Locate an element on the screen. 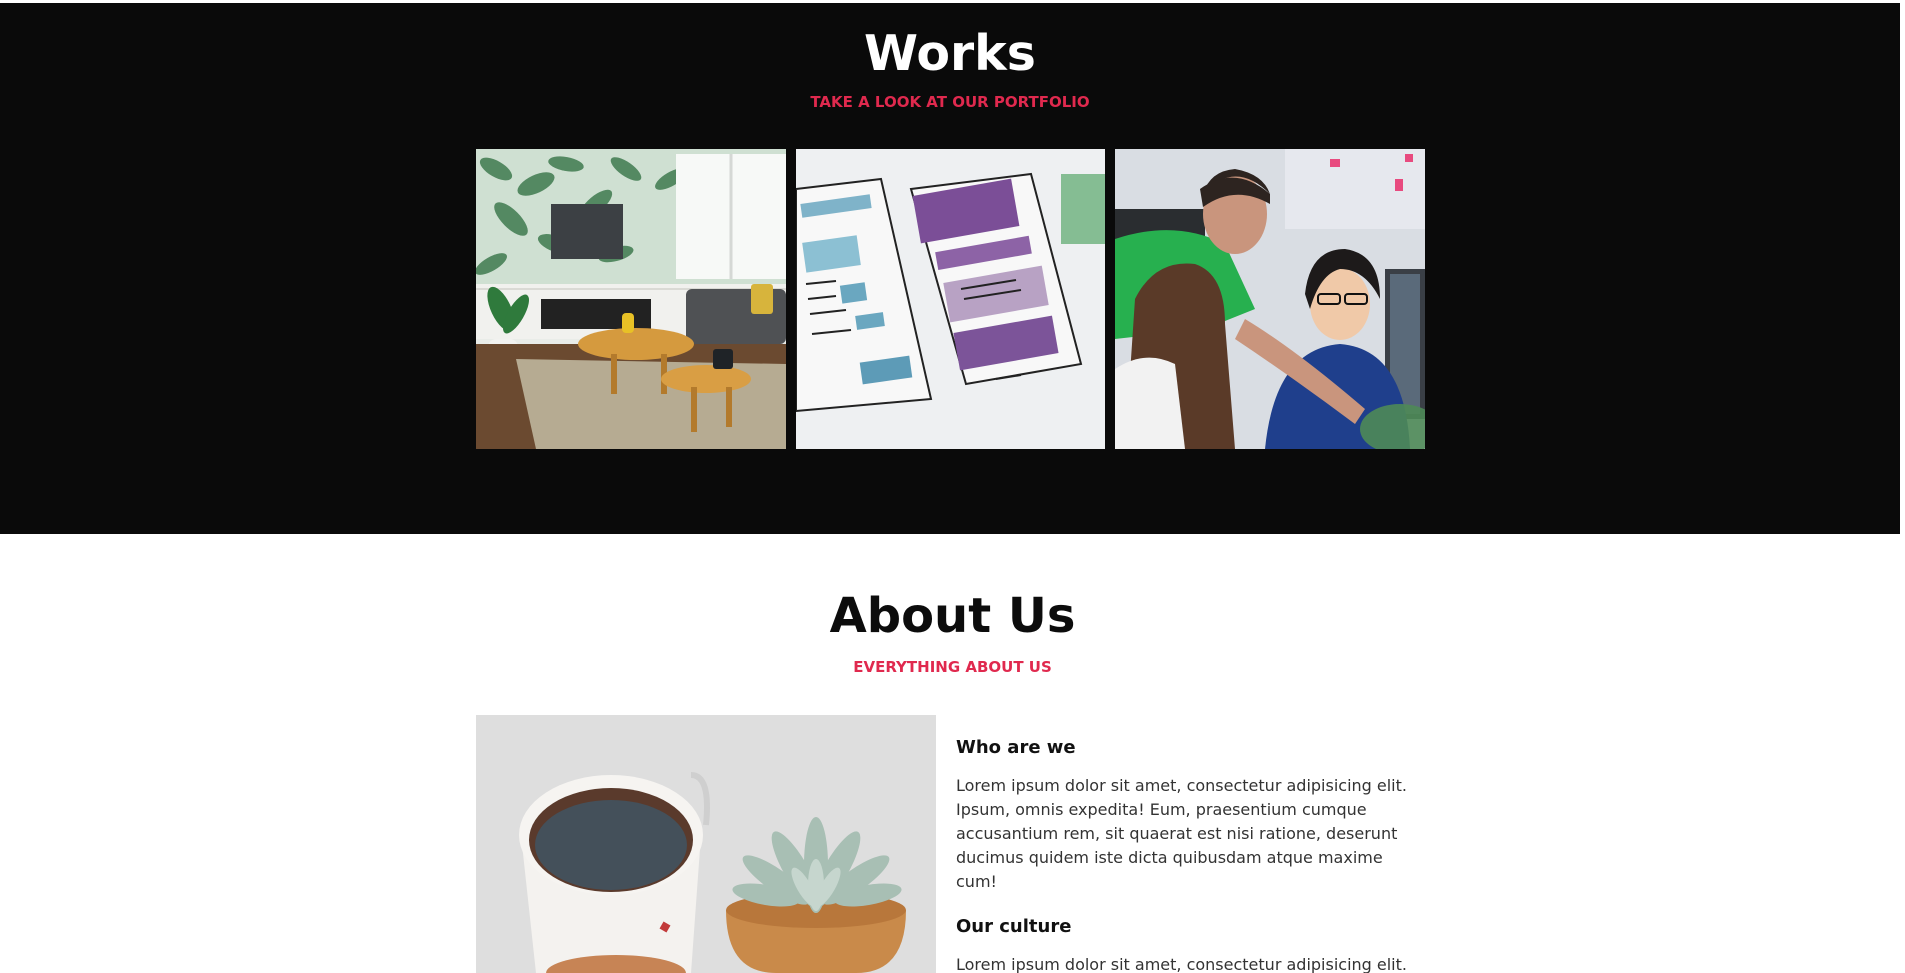 The image size is (1905, 973). works-subtitle: TAKE A LOOK AT OUR PORTFOLIO is located at coordinates (950, 102).